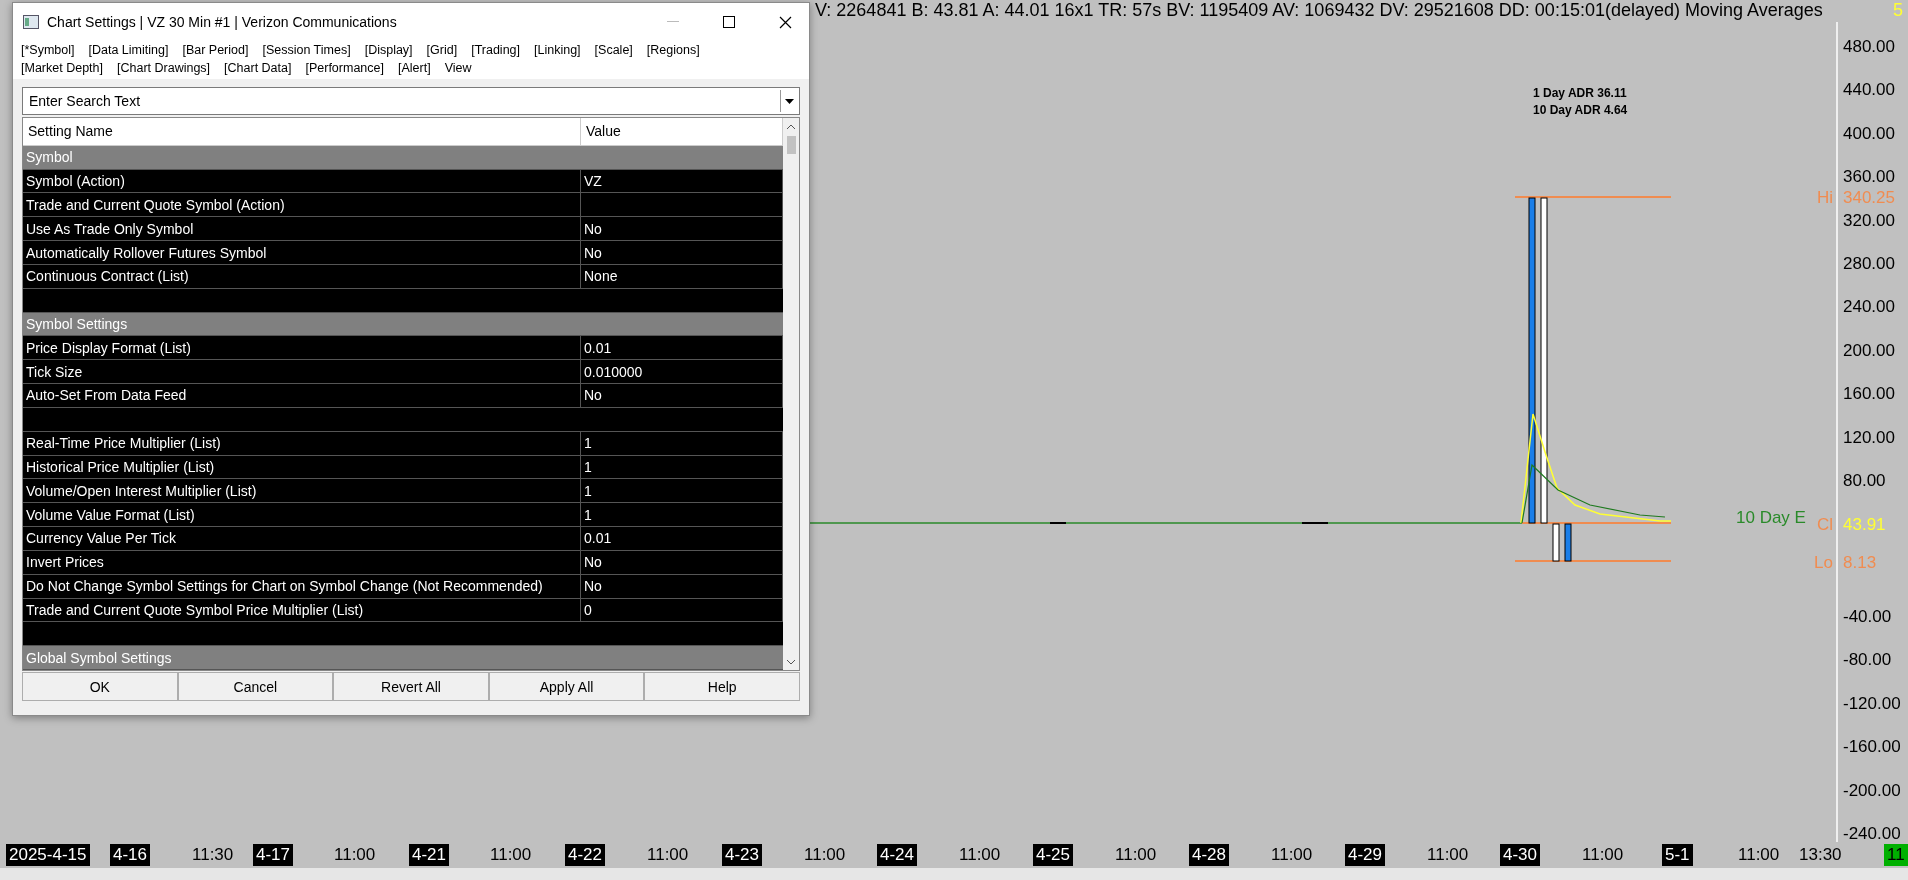  Describe the element at coordinates (302, 443) in the screenshot. I see `setting-name: Real-Time Price Multiplier (List)` at that location.